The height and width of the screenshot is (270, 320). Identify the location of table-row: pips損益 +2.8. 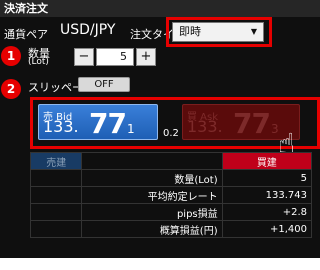
(171, 212).